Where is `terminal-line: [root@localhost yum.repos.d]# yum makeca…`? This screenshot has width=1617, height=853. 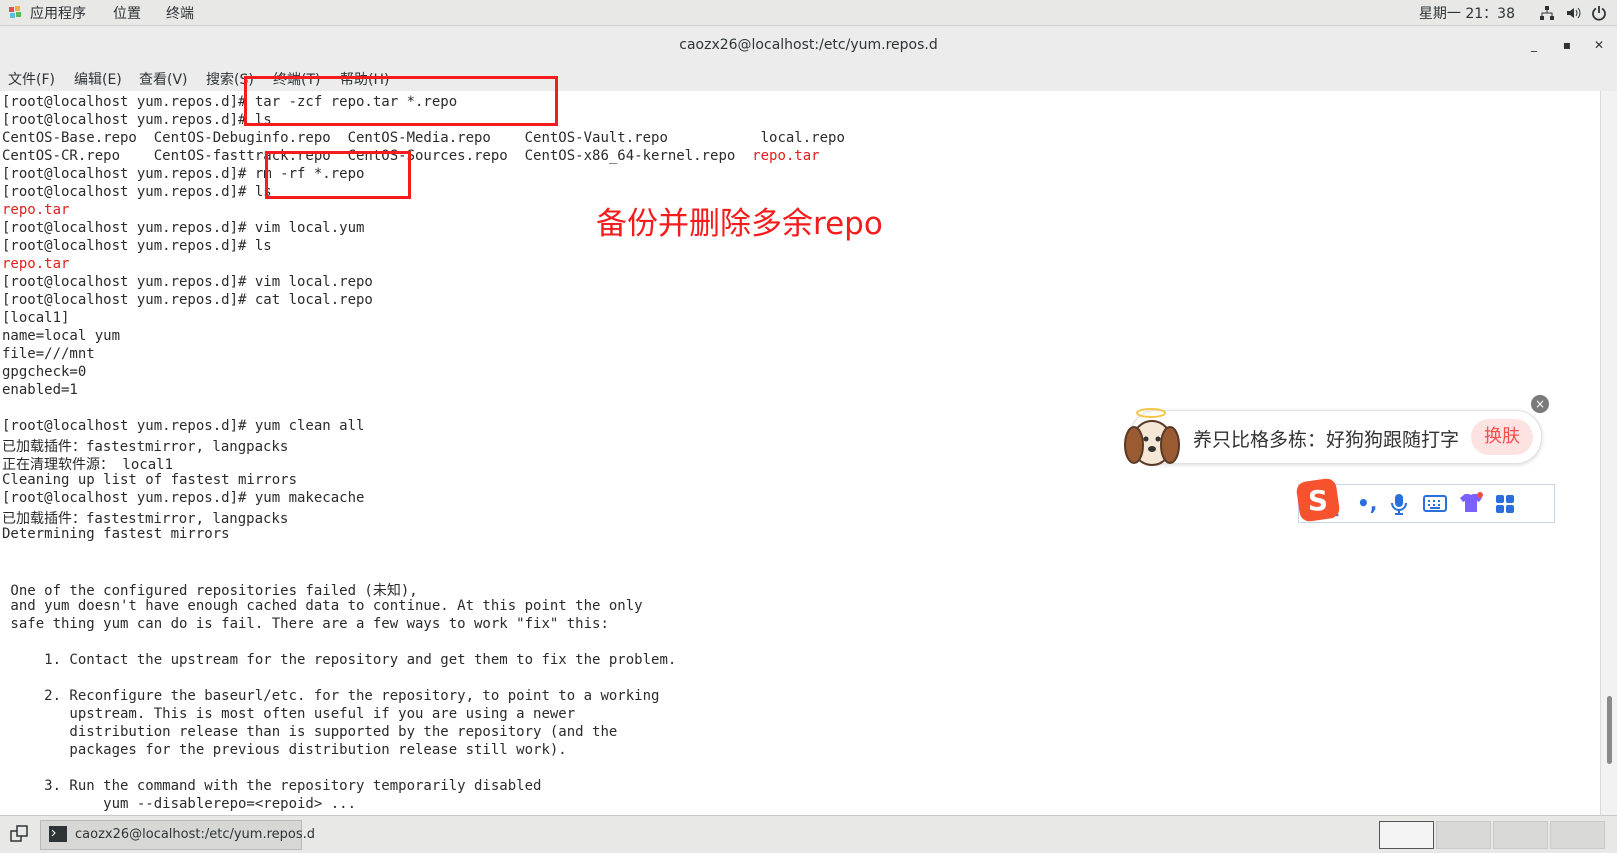 terminal-line: [root@localhost yum.repos.d]# yum makeca… is located at coordinates (183, 499).